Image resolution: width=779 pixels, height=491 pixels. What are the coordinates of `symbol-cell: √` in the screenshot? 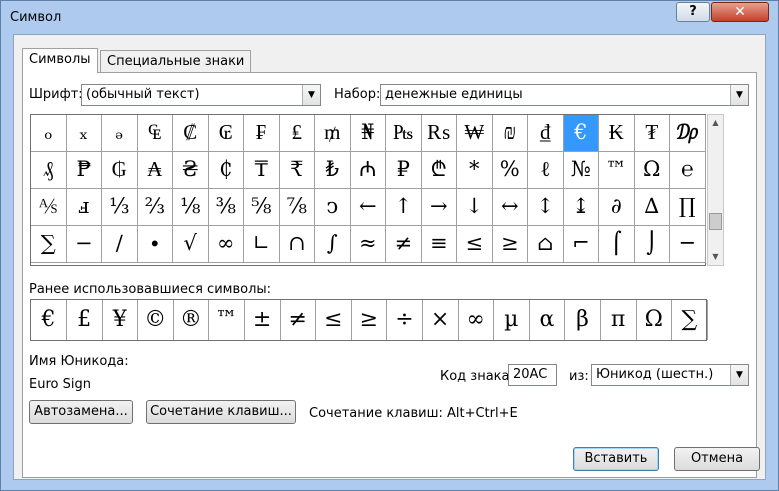 It's located at (191, 244).